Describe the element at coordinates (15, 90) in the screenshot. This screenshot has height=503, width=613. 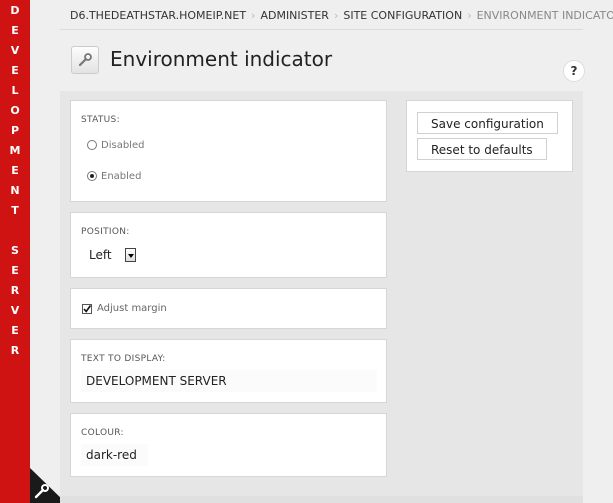
I see `environment-indicator-letter: L` at that location.